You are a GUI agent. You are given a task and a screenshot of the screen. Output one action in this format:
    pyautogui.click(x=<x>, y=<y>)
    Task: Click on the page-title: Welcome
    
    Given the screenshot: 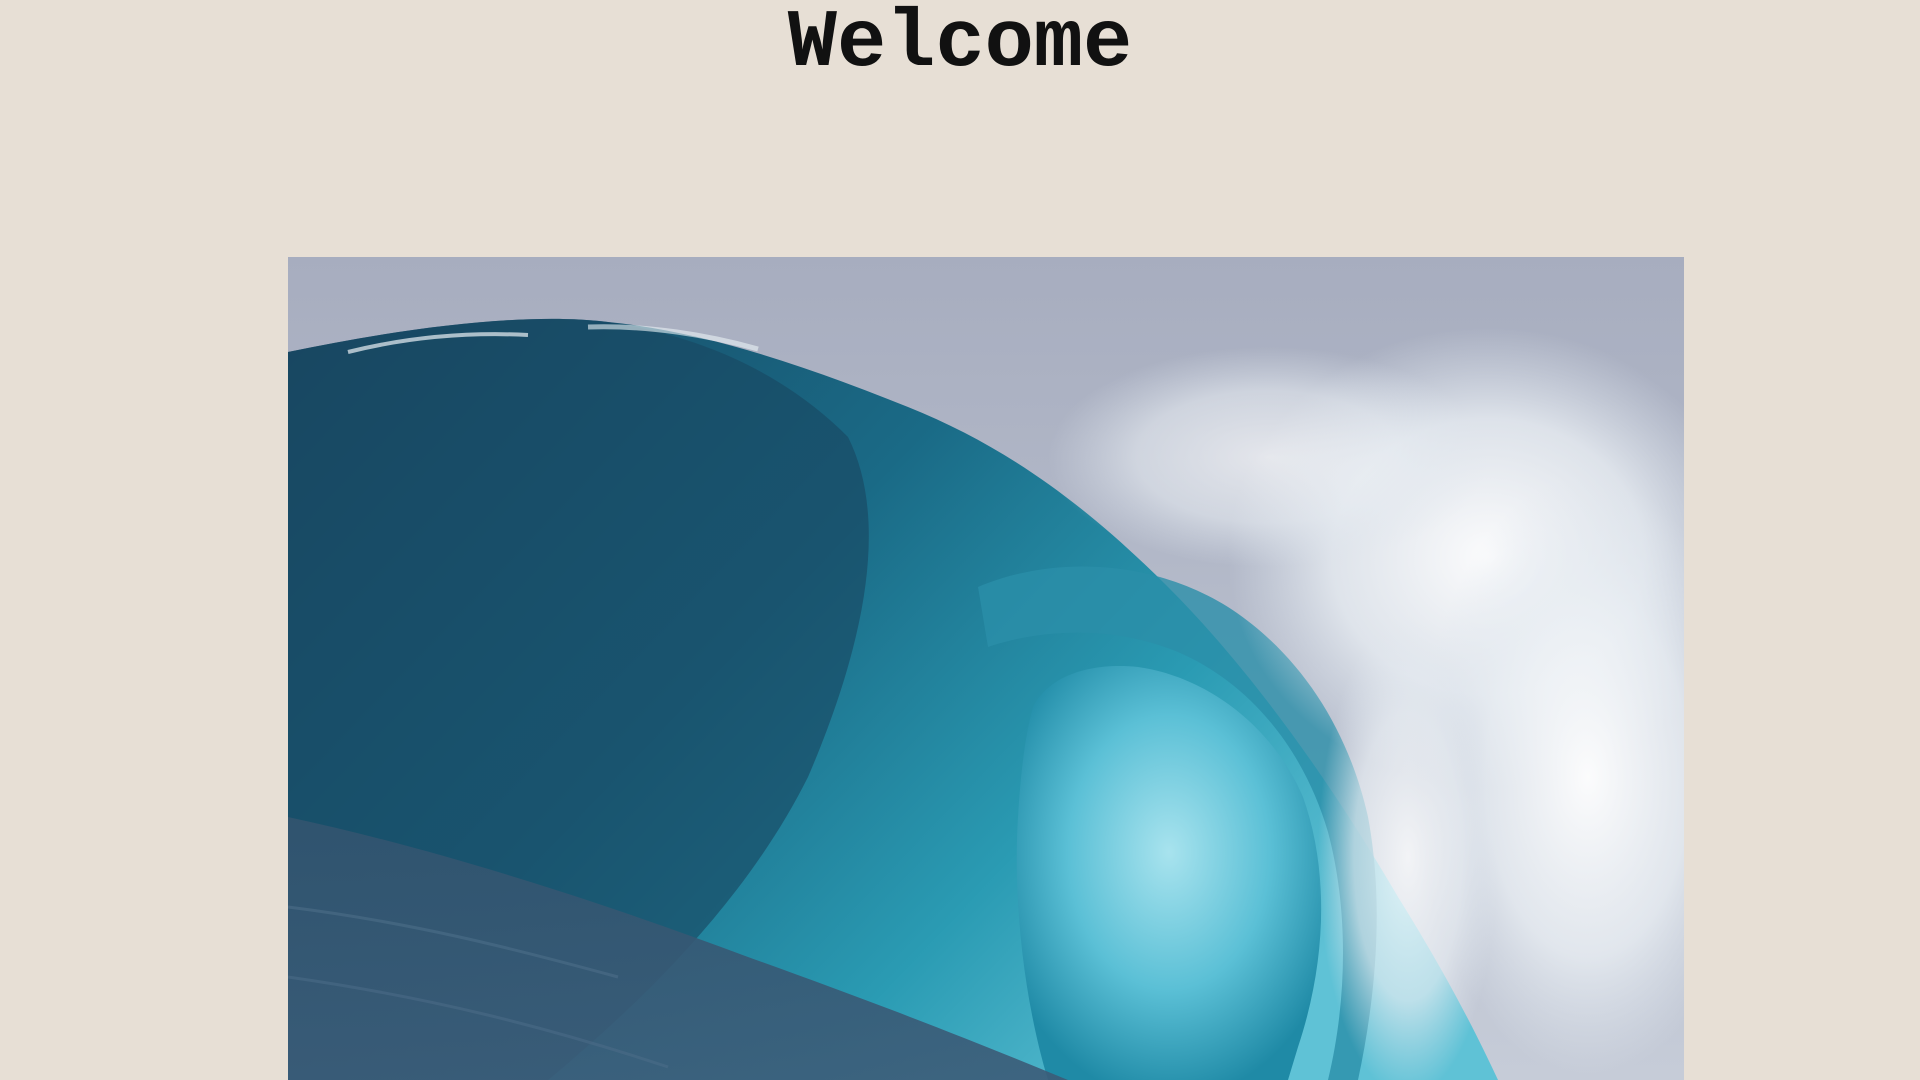 What is the action you would take?
    pyautogui.click(x=960, y=45)
    